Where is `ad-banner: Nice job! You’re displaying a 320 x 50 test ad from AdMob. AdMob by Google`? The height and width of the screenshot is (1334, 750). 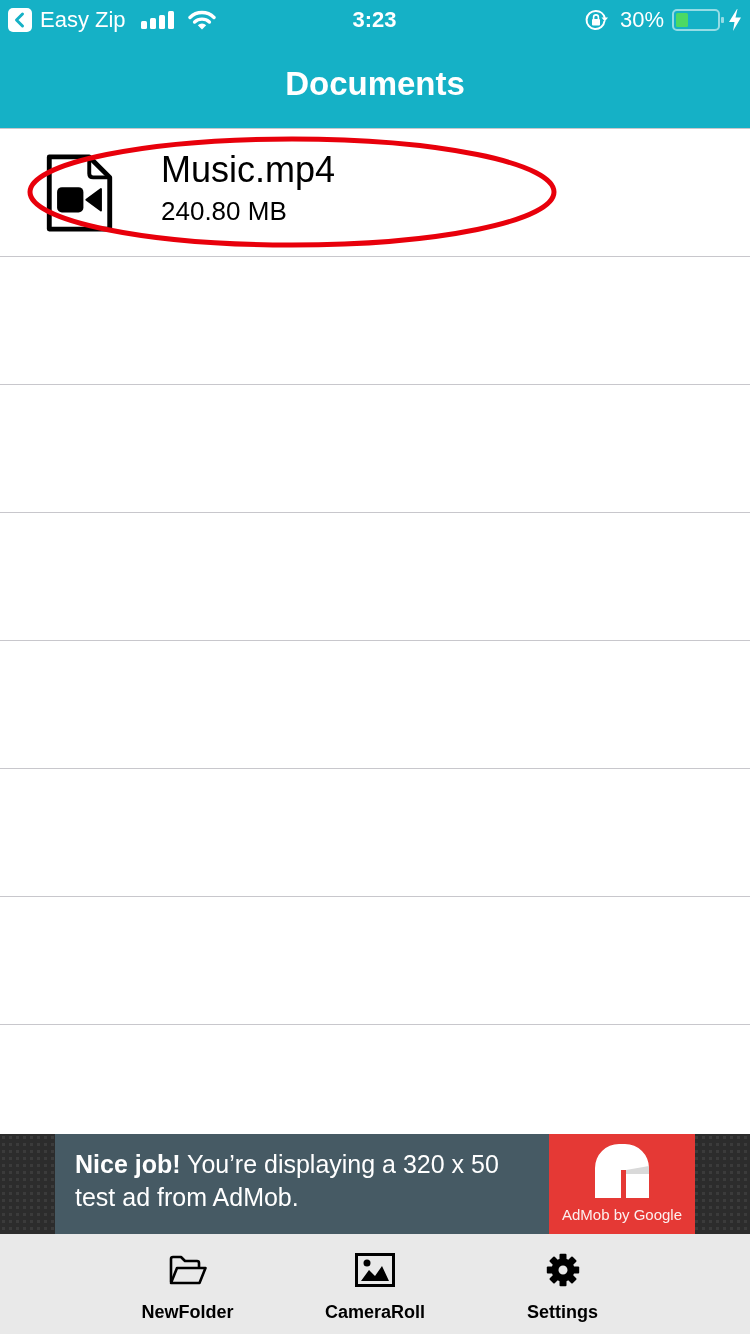
ad-banner: Nice job! You’re displaying a 320 x 50 test ad from AdMob. AdMob by Google is located at coordinates (375, 1184).